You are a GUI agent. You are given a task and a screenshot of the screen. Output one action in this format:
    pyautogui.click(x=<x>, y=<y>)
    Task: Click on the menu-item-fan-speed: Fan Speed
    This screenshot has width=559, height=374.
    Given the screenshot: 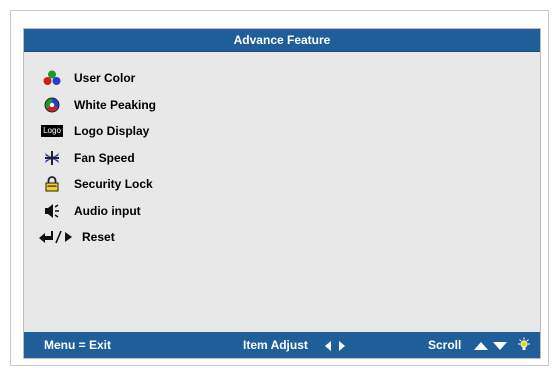 What is the action you would take?
    pyautogui.click(x=97, y=158)
    